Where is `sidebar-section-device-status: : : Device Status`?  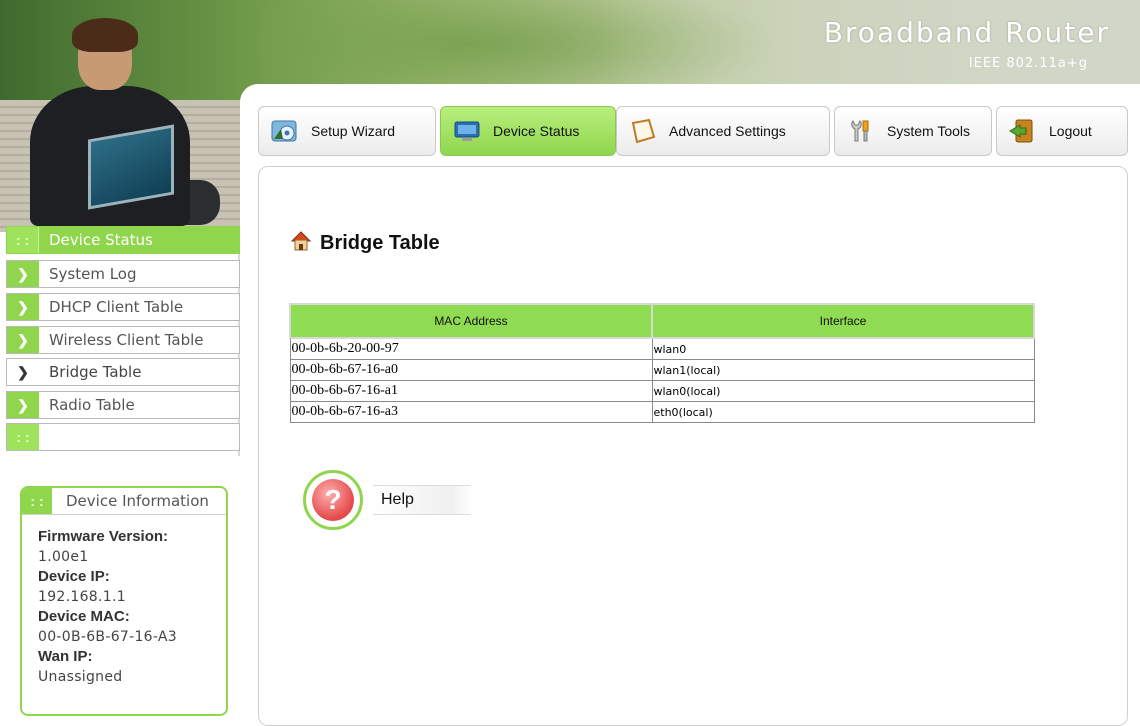 sidebar-section-device-status: : : Device Status is located at coordinates (123, 240).